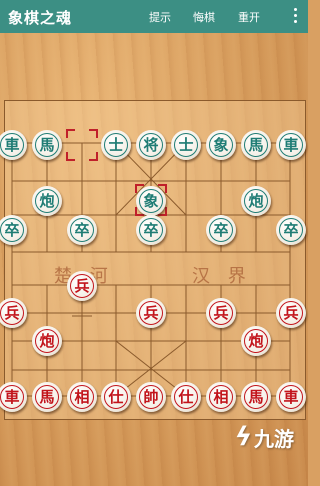  I want to click on logo-mark-icon: ϟ, so click(243, 437).